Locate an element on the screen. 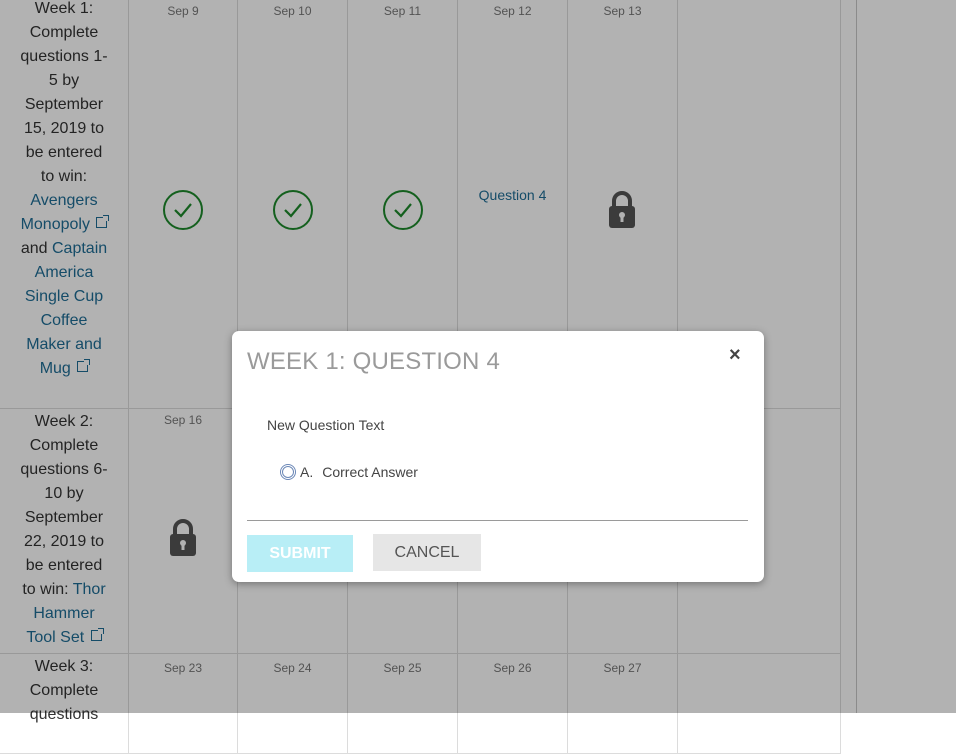 The width and height of the screenshot is (956, 754). question-text: New Question Text is located at coordinates (326, 425).